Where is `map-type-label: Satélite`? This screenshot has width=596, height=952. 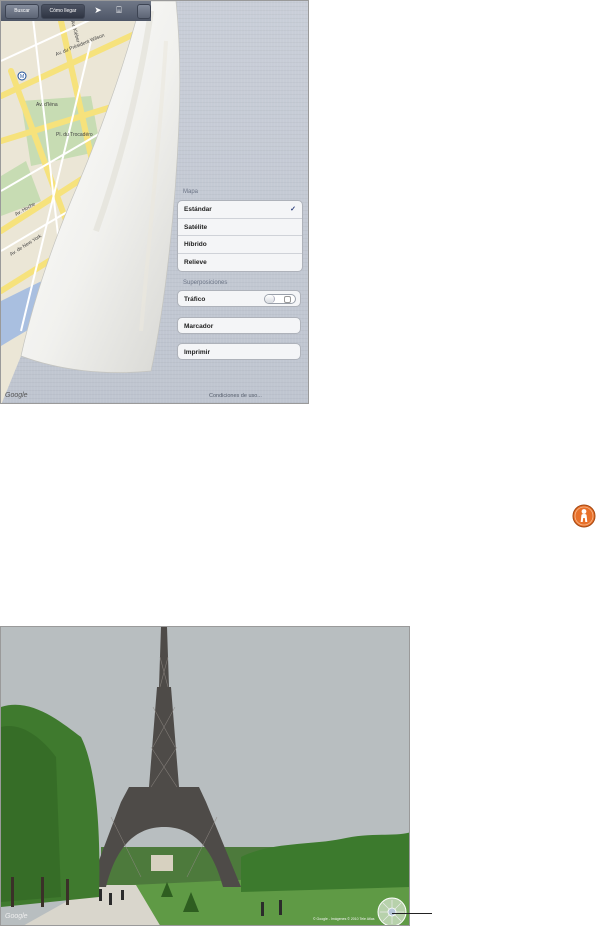 map-type-label: Satélite is located at coordinates (196, 227).